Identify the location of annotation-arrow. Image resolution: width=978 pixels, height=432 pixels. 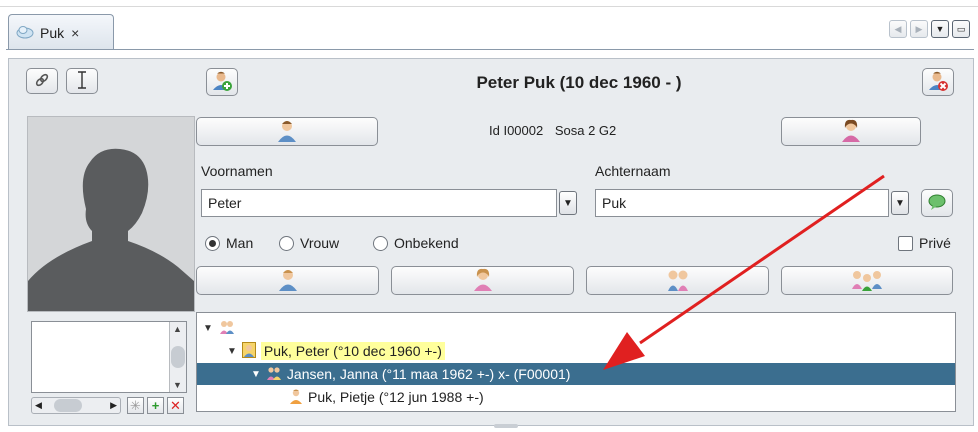
(744, 272).